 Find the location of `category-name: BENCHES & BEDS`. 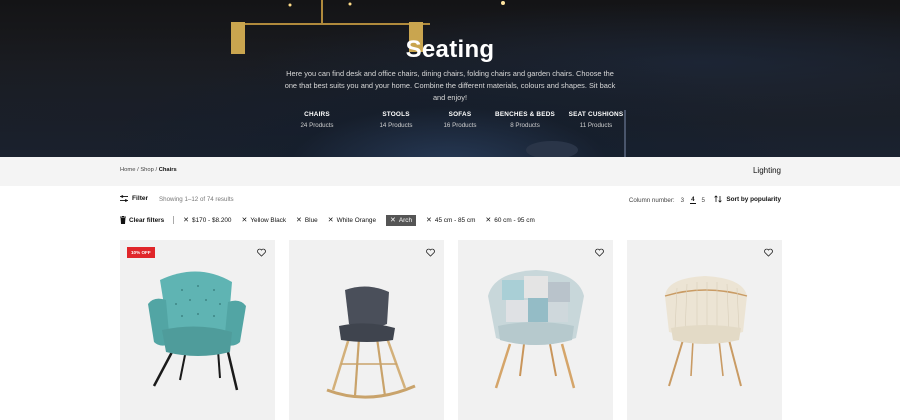

category-name: BENCHES & BEDS is located at coordinates (525, 114).